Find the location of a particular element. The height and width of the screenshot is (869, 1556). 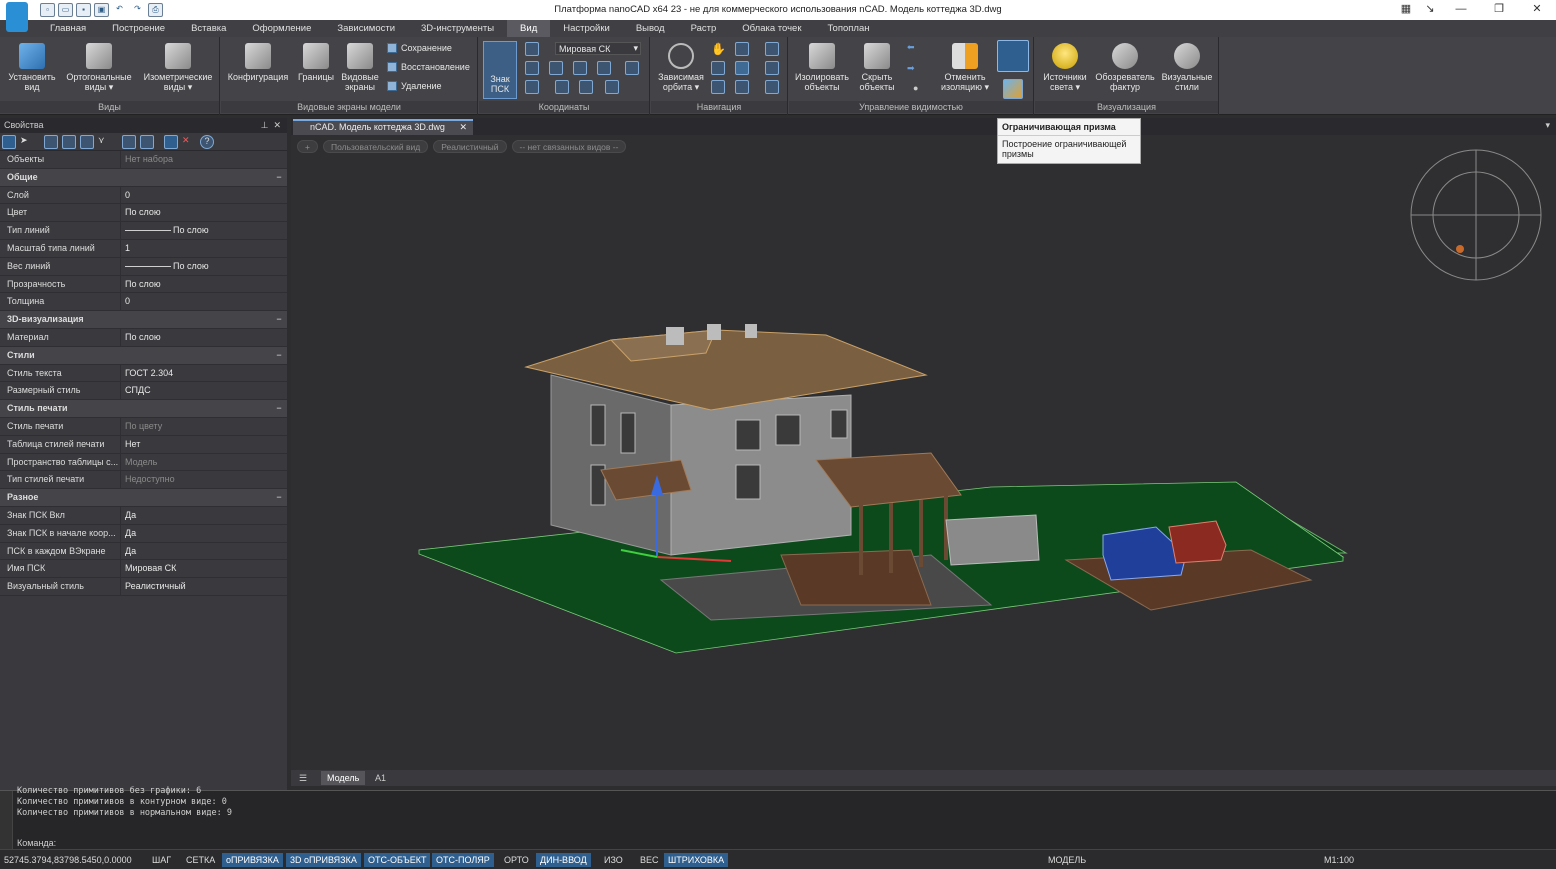

settings-arrow-icon: ↘ is located at coordinates (1430, 10).